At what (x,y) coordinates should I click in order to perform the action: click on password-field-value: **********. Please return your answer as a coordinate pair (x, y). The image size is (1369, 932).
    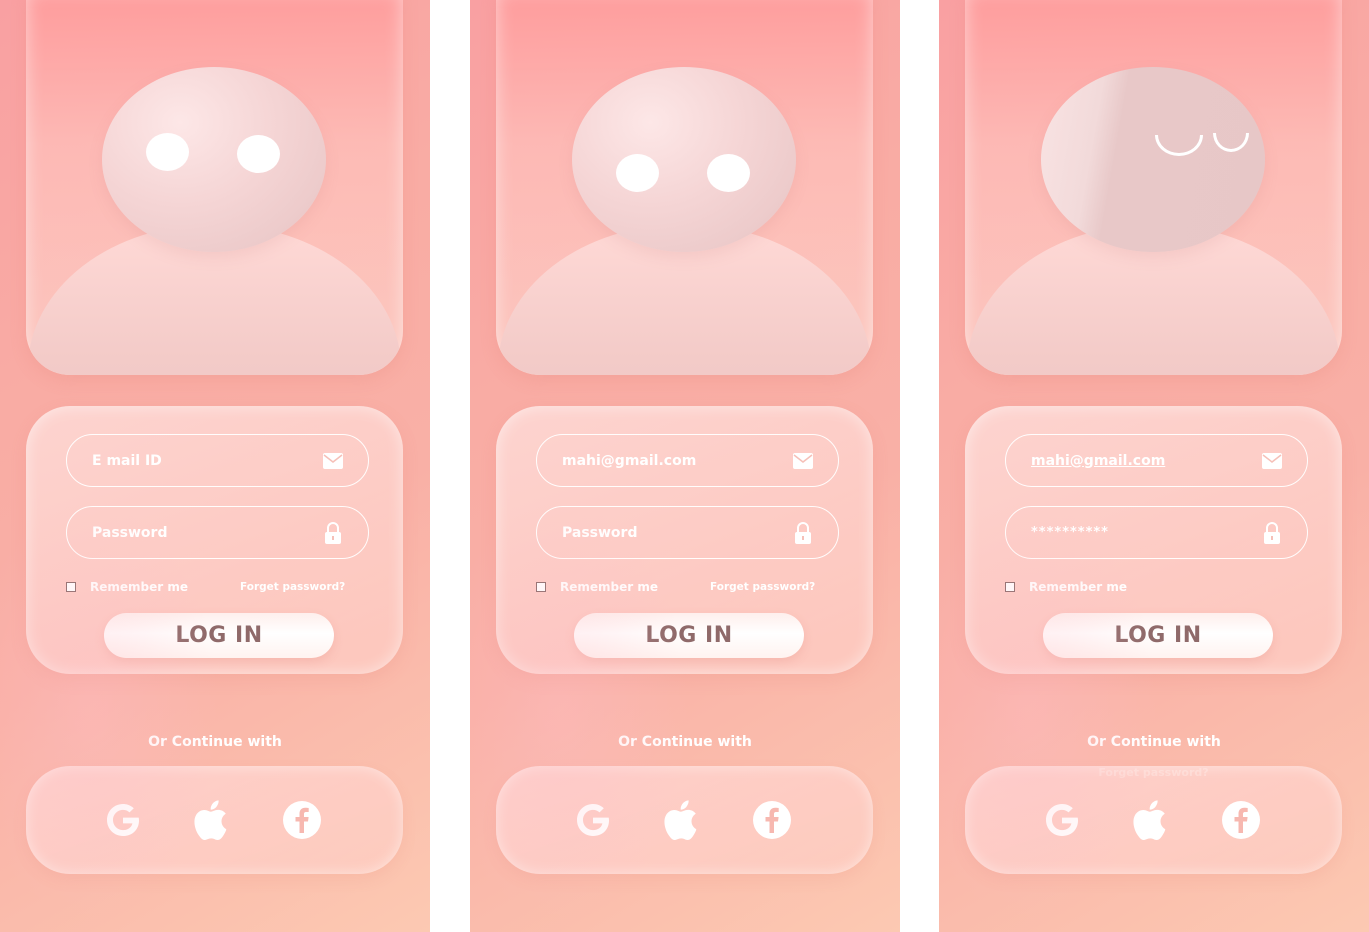
    Looking at the image, I should click on (1070, 532).